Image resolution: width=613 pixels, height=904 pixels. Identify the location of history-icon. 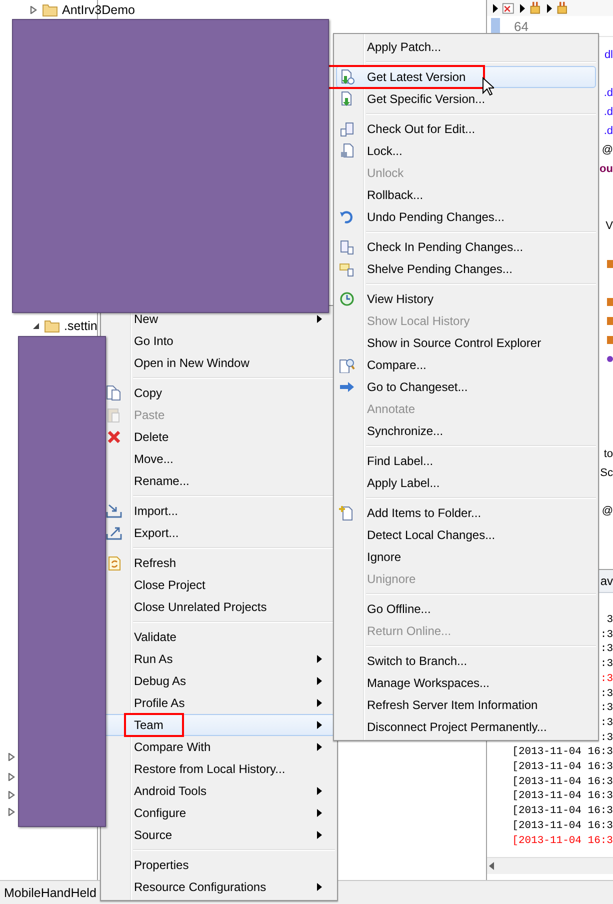
(347, 299).